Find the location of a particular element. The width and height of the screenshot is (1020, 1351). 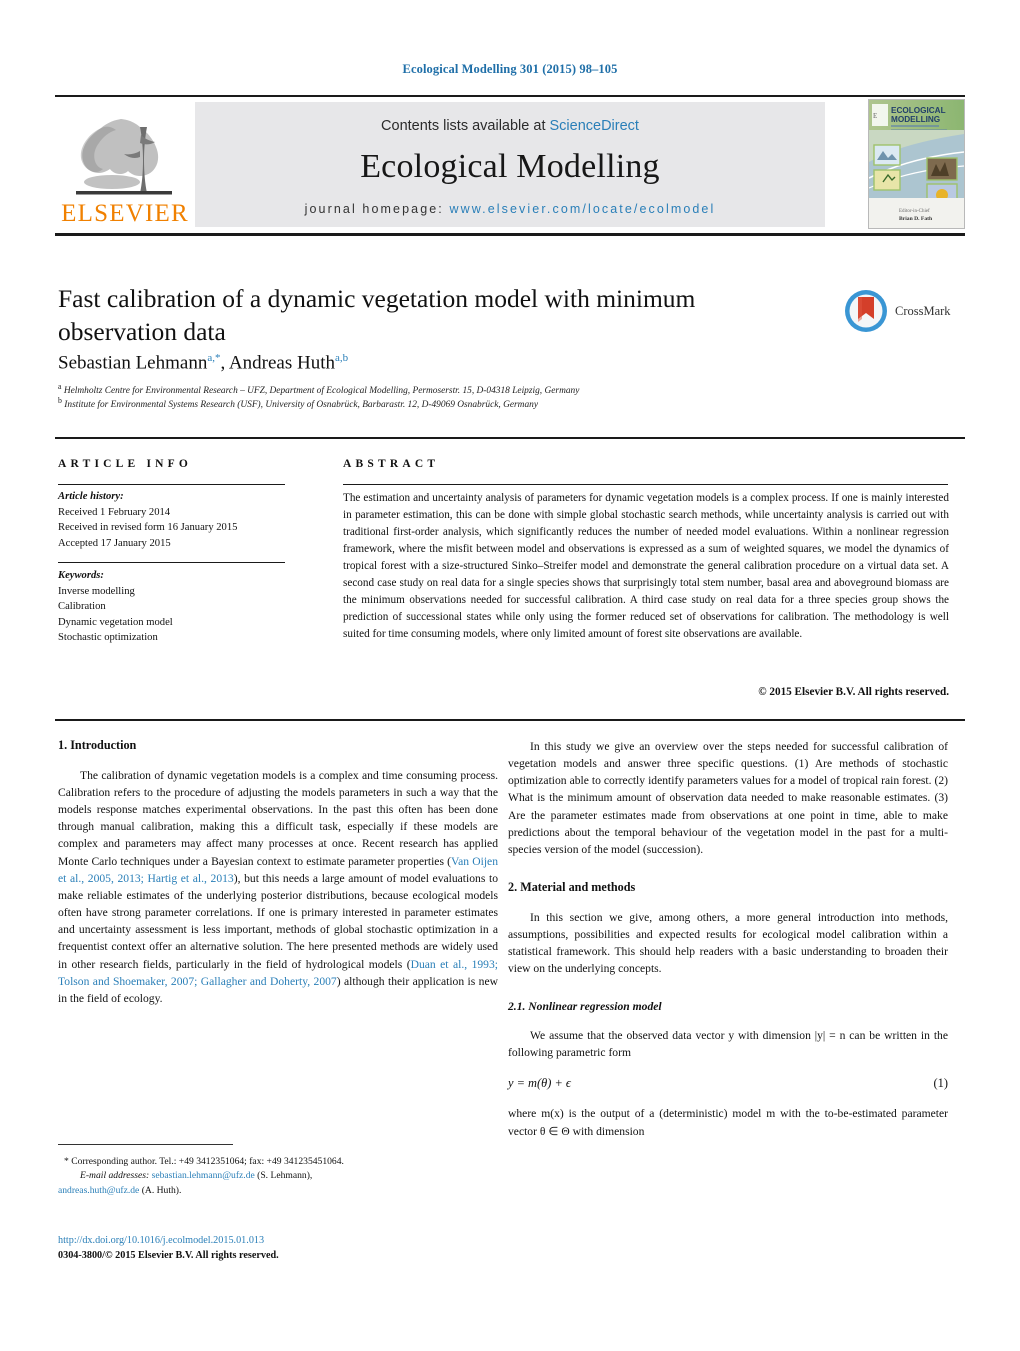

history-item: Accepted 17 January 2015 is located at coordinates (114, 543).